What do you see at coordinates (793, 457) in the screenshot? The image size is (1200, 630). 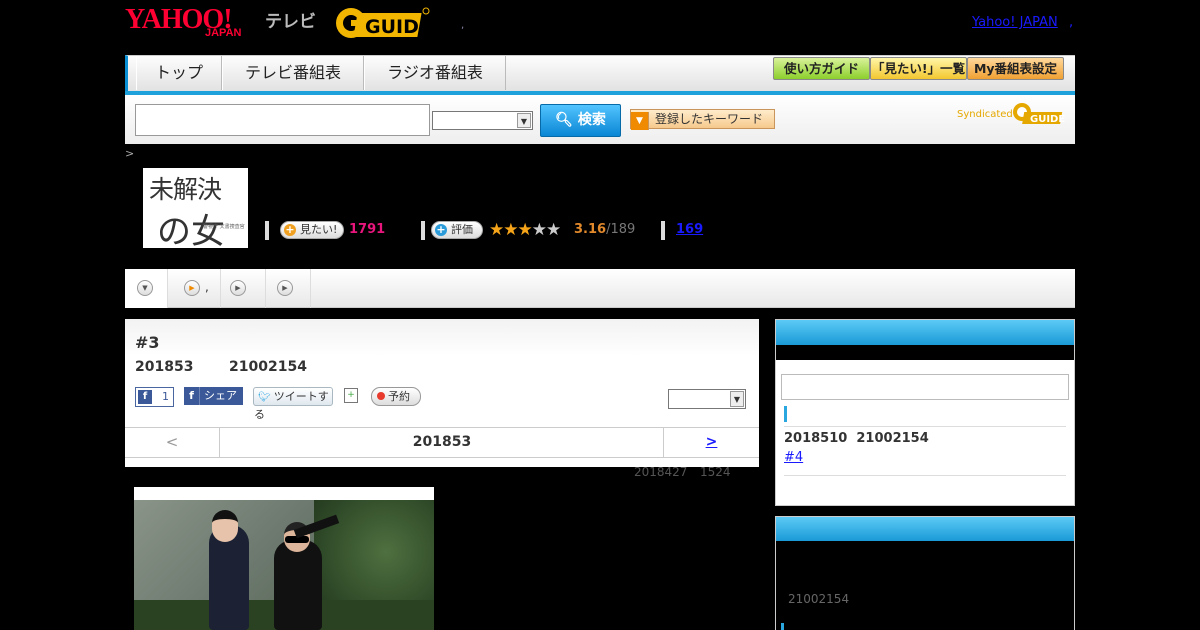 I see `upcoming-episode-link: #4` at bounding box center [793, 457].